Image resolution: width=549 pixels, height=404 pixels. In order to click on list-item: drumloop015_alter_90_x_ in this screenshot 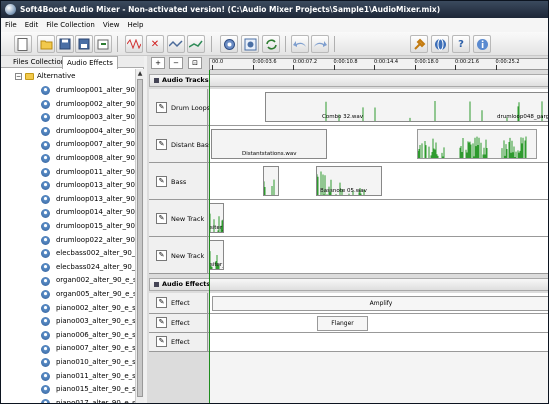, I will do `click(88, 227)`.